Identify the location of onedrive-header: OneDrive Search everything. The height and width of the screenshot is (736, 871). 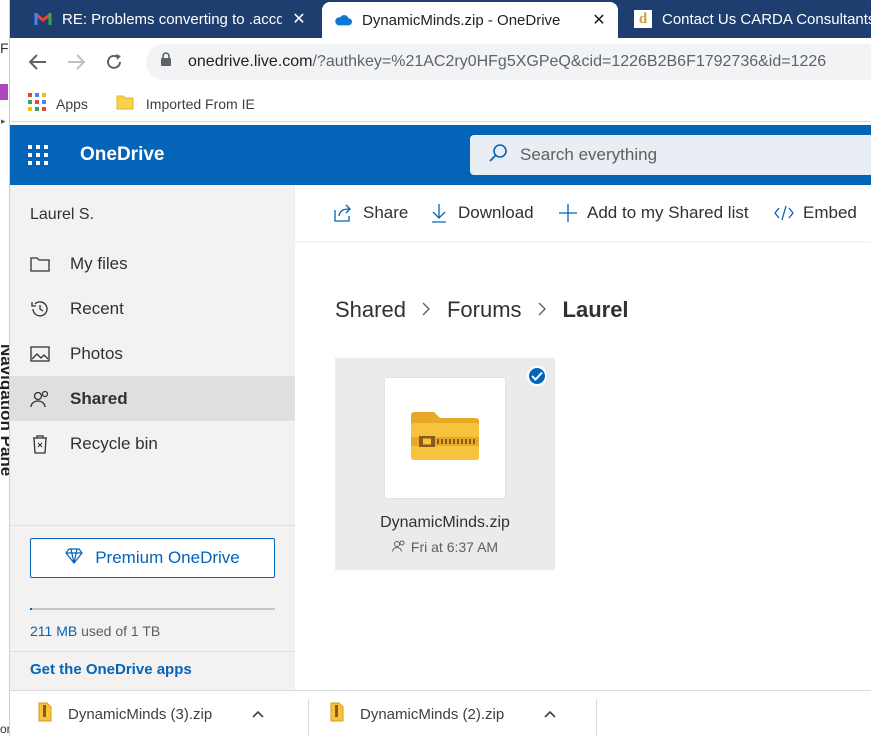
(440, 155).